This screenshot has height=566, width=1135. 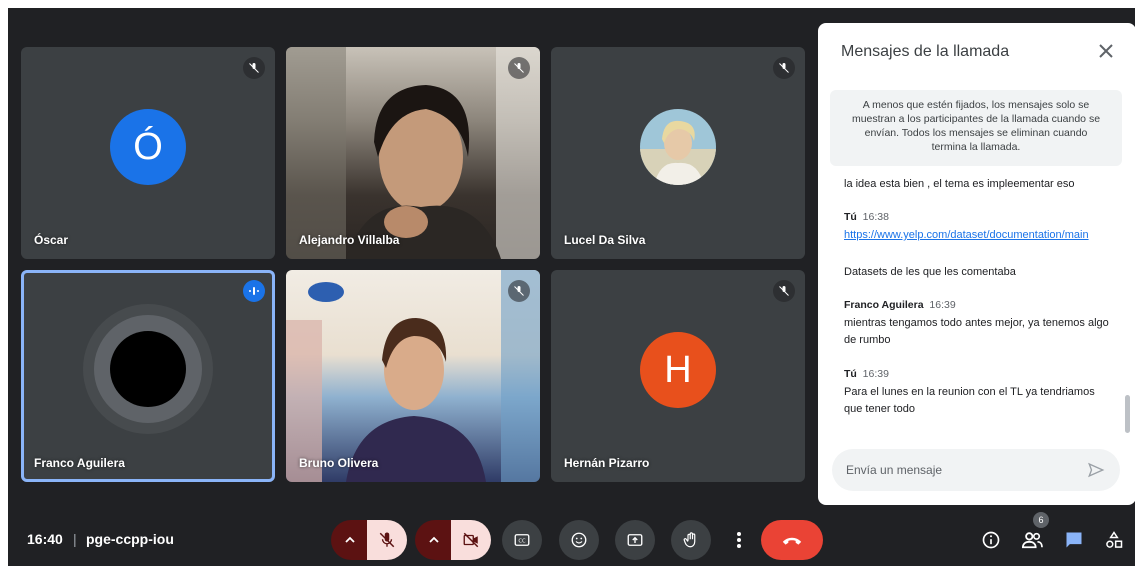 I want to click on participant-name: Bruno Olivera, so click(x=339, y=463).